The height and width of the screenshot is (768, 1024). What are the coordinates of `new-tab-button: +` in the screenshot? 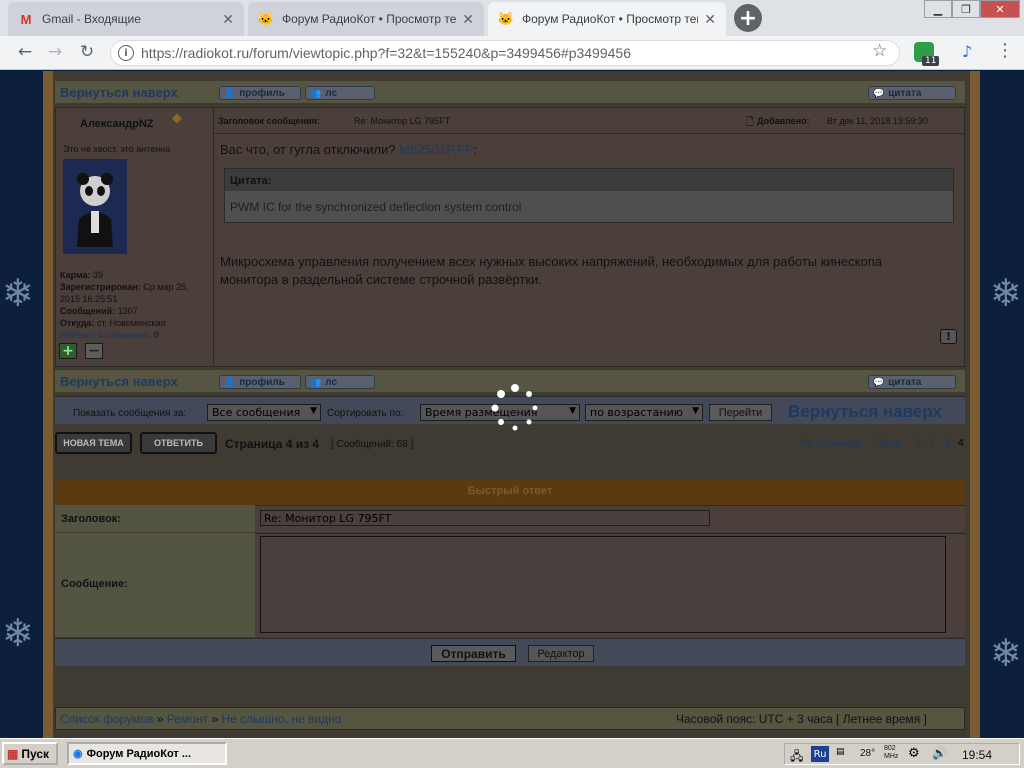 It's located at (748, 18).